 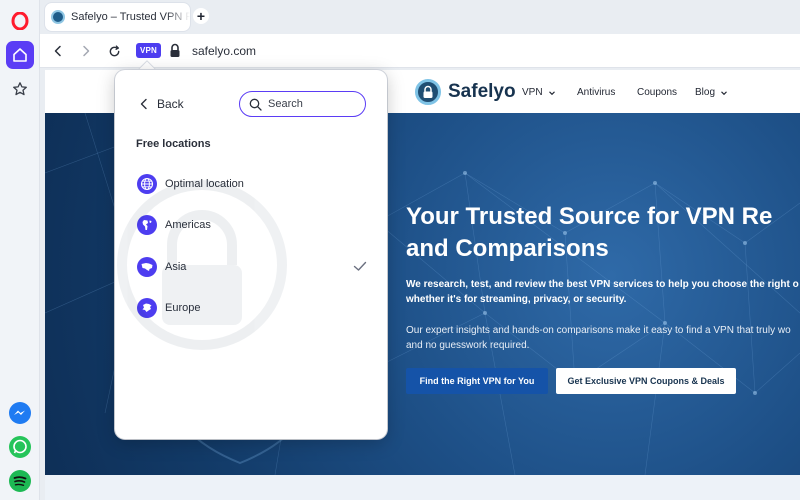 I want to click on chevron-left-icon, so click(x=143, y=104).